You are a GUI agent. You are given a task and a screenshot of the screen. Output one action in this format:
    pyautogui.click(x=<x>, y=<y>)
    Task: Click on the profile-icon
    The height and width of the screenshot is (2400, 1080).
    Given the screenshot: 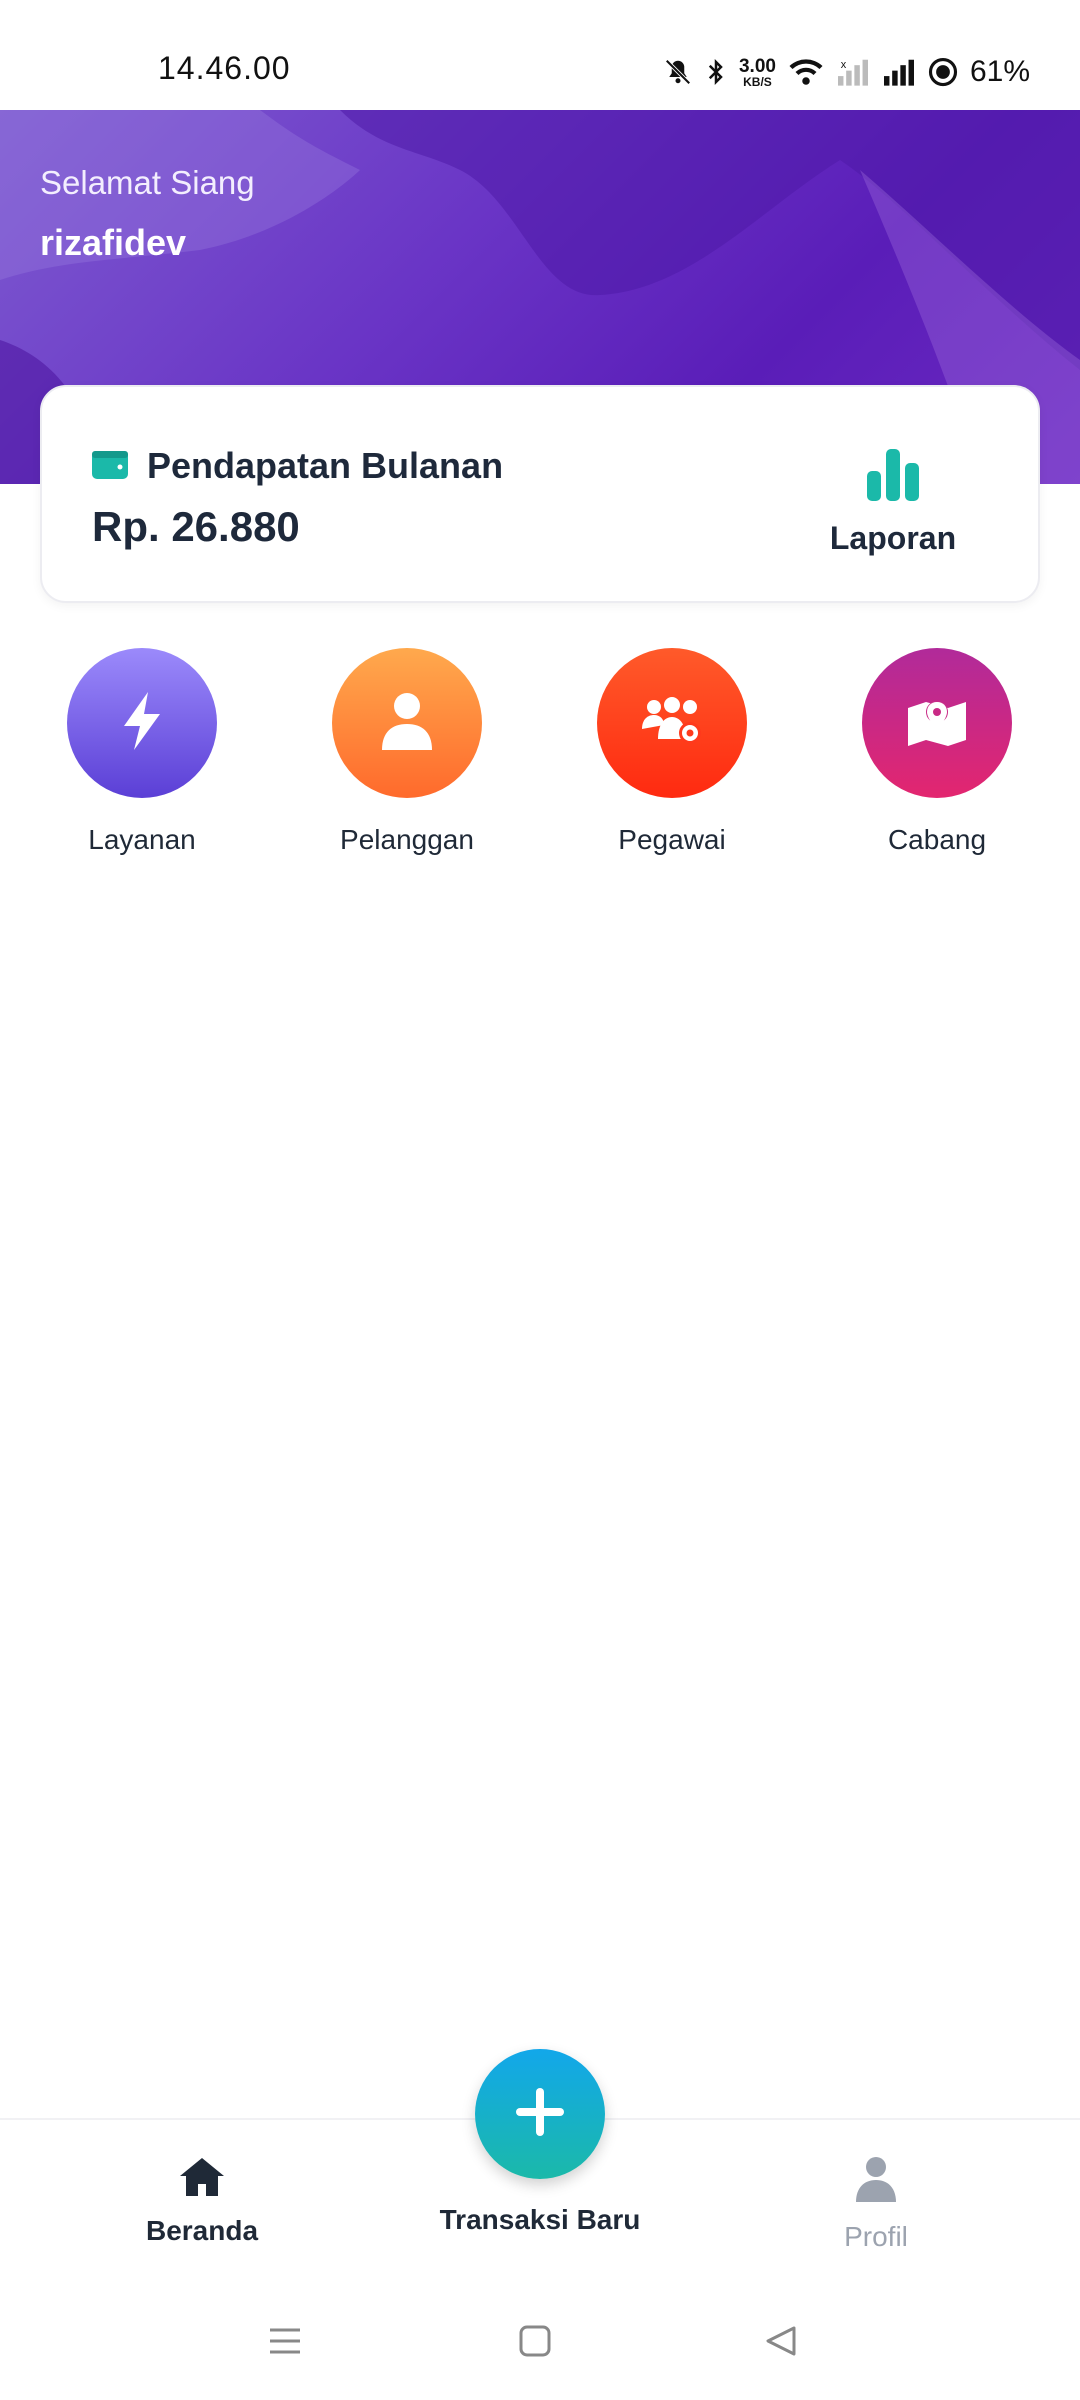 What is the action you would take?
    pyautogui.click(x=876, y=2181)
    